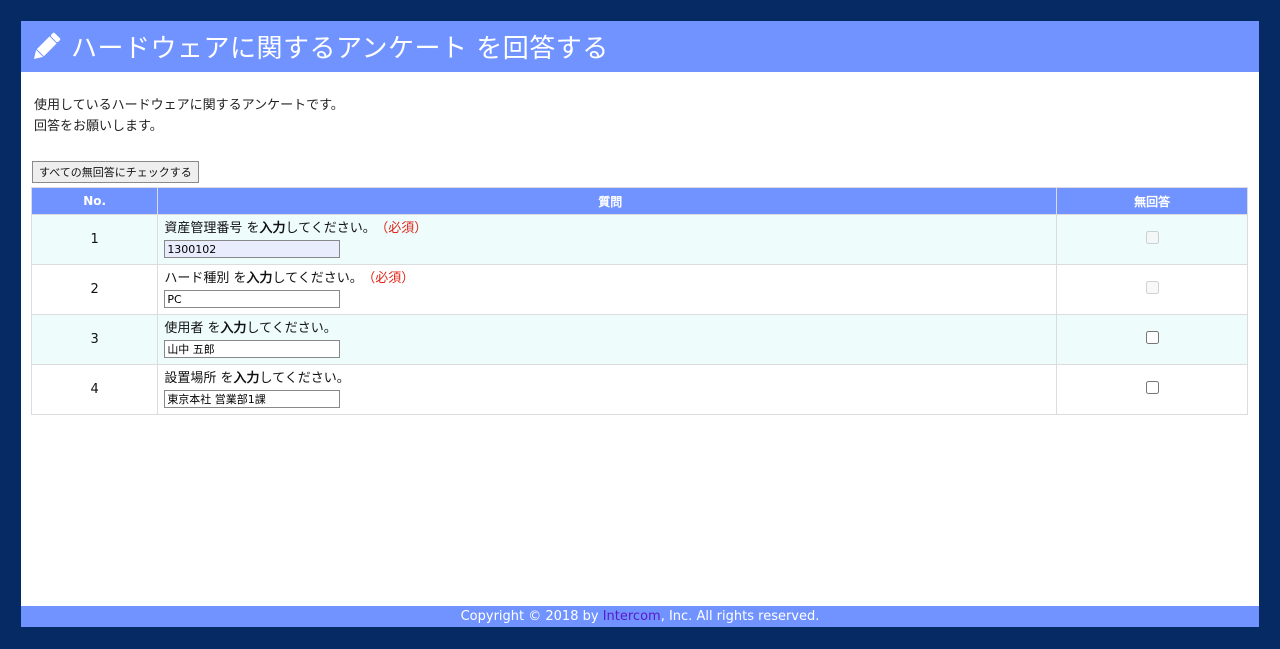  Describe the element at coordinates (189, 116) in the screenshot. I see `intro-text: 使用しているハードウェアに関するアンケートです。 回答をお願いします。` at that location.